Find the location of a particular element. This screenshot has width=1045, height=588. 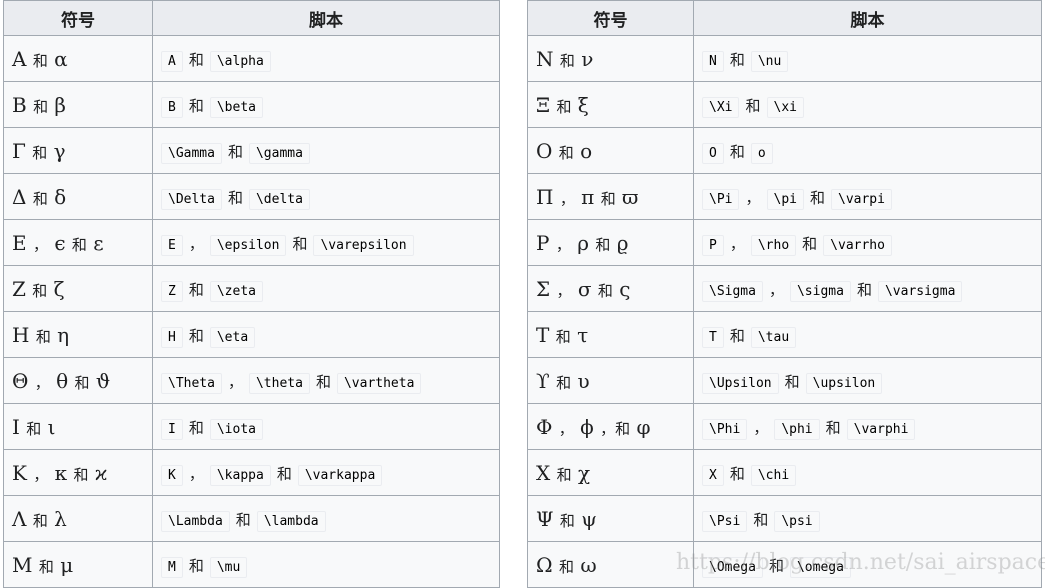

table-row: Β 和 β B 和 \beta is located at coordinates (251, 104).